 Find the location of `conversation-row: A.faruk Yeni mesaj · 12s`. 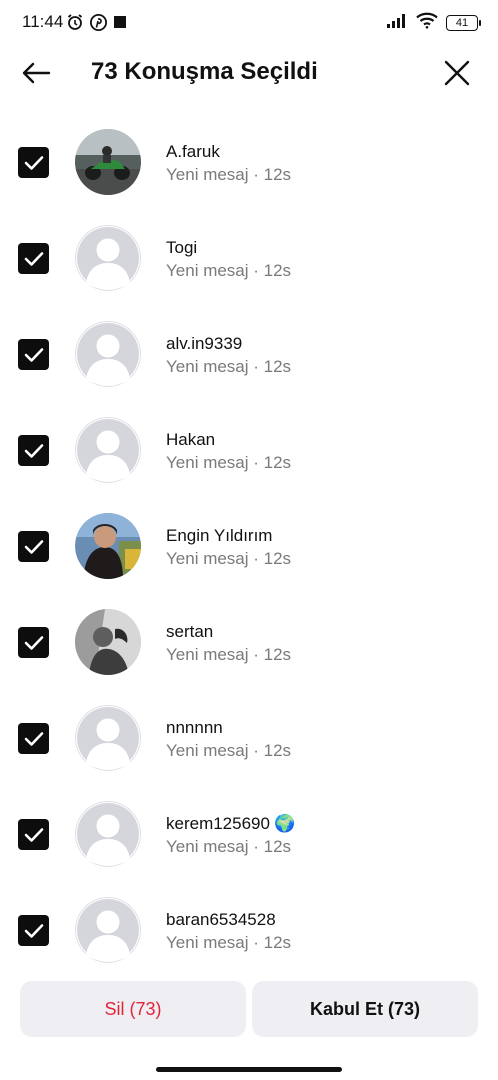

conversation-row: A.faruk Yeni mesaj · 12s is located at coordinates (249, 162).